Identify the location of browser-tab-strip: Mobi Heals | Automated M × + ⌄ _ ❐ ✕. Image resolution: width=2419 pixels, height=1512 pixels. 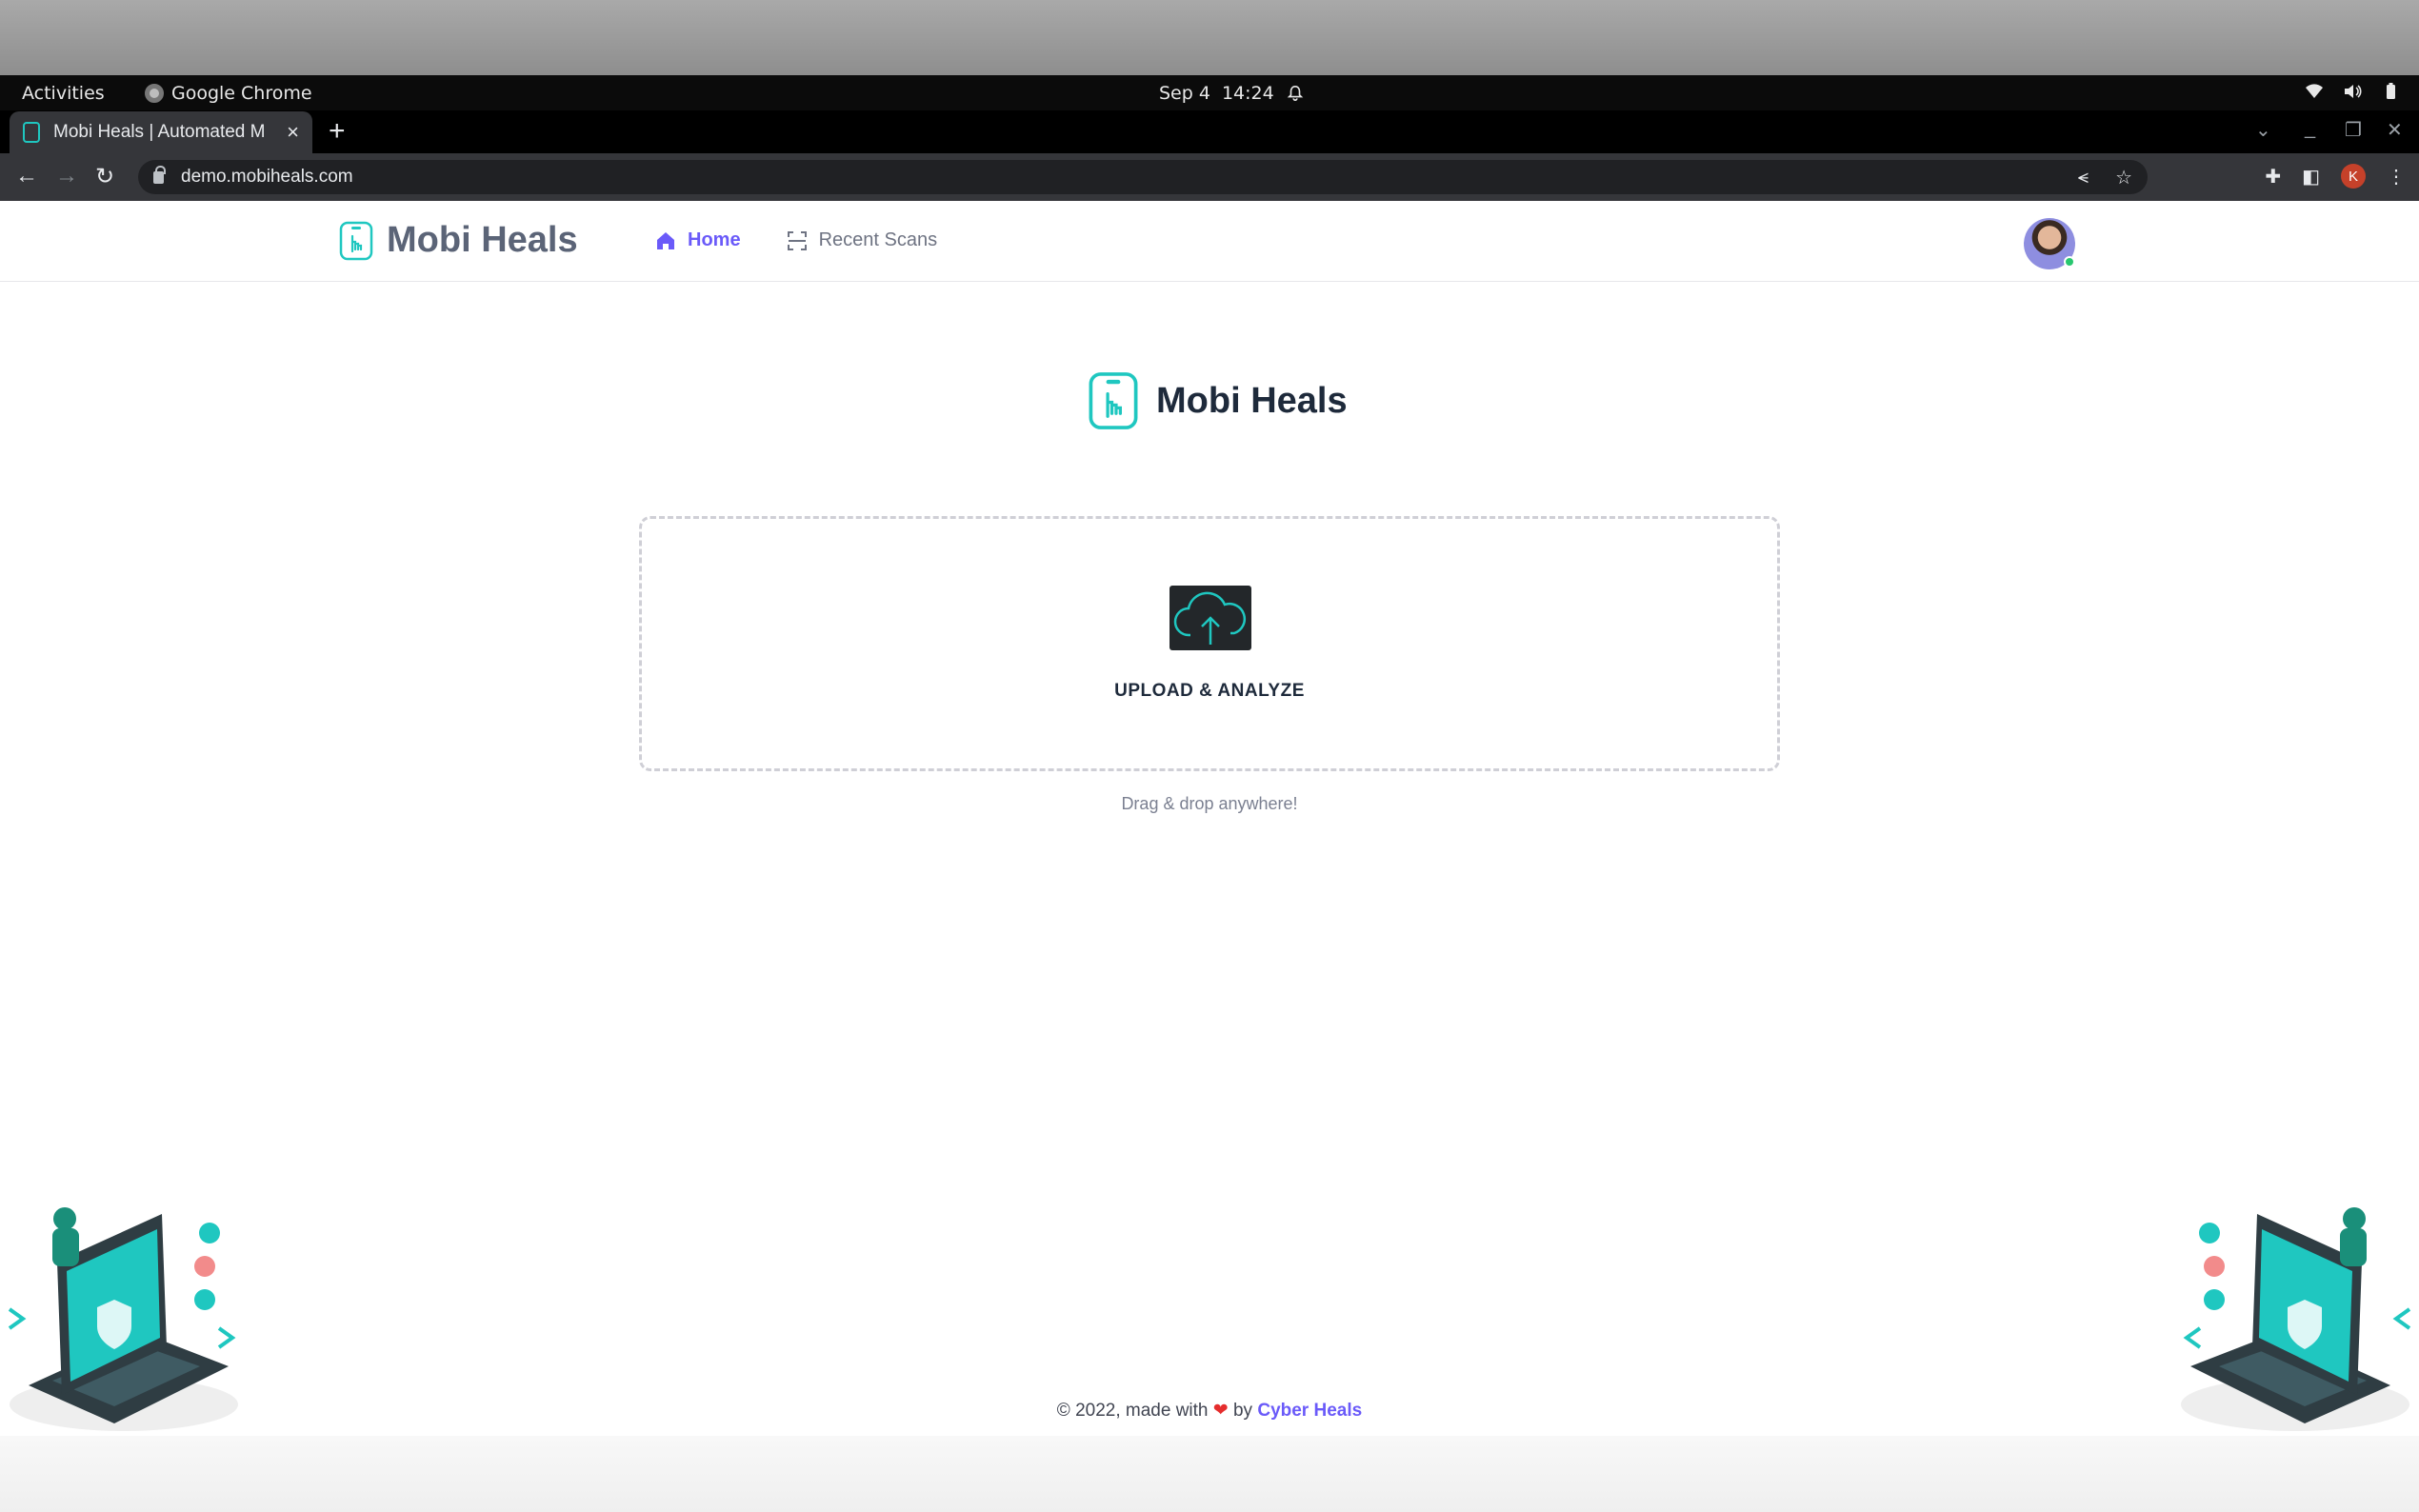
(1209, 131).